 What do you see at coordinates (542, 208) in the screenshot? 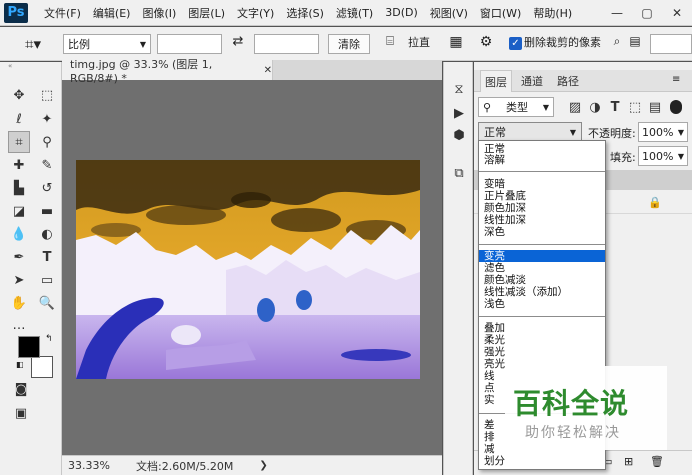
I see `blend-option-color-burn: 颜色加深` at bounding box center [542, 208].